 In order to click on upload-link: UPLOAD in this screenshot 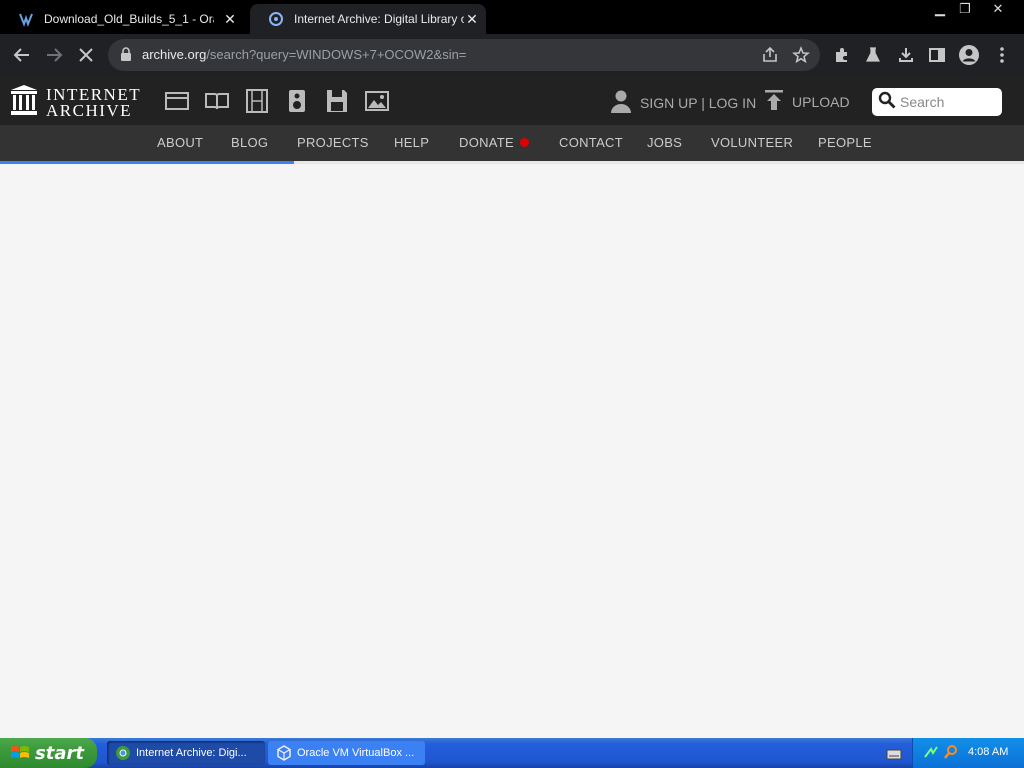, I will do `click(807, 101)`.